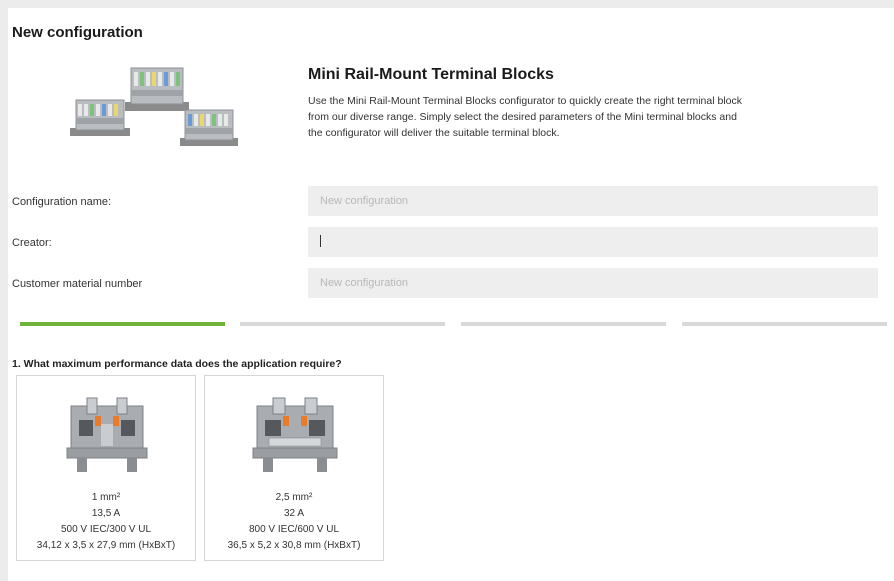 The image size is (894, 581). Describe the element at coordinates (593, 201) in the screenshot. I see `config-name-input` at that location.